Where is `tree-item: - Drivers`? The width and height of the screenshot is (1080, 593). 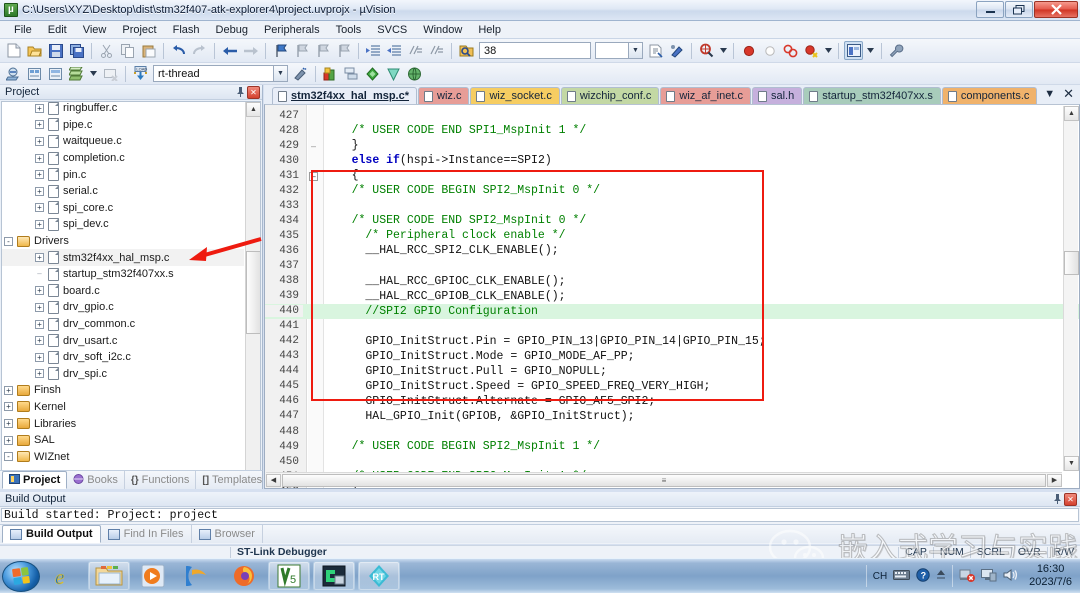
tree-item: - Drivers is located at coordinates (123, 241).